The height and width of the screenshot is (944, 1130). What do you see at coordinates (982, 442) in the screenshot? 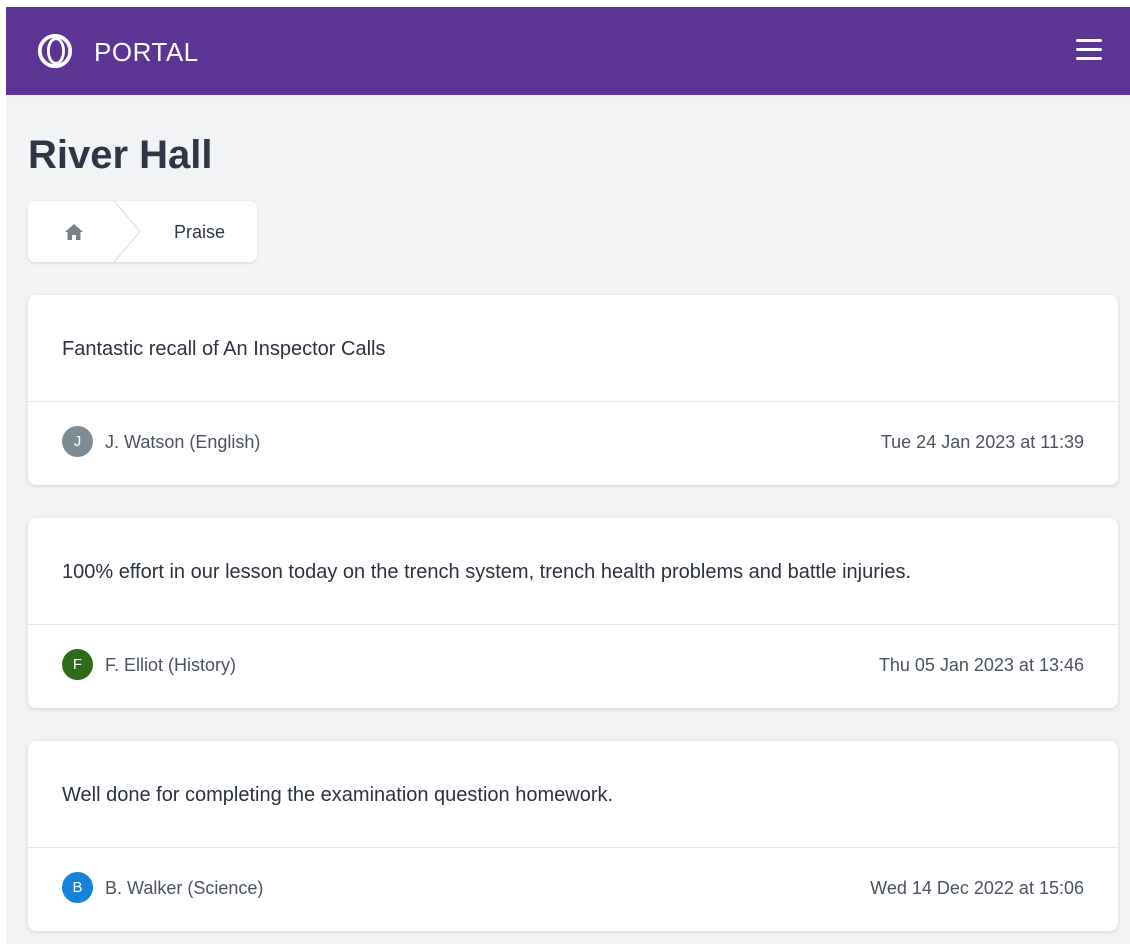
I see `praise-timestamp: Tue 24 Jan 2023 at 11:39` at bounding box center [982, 442].